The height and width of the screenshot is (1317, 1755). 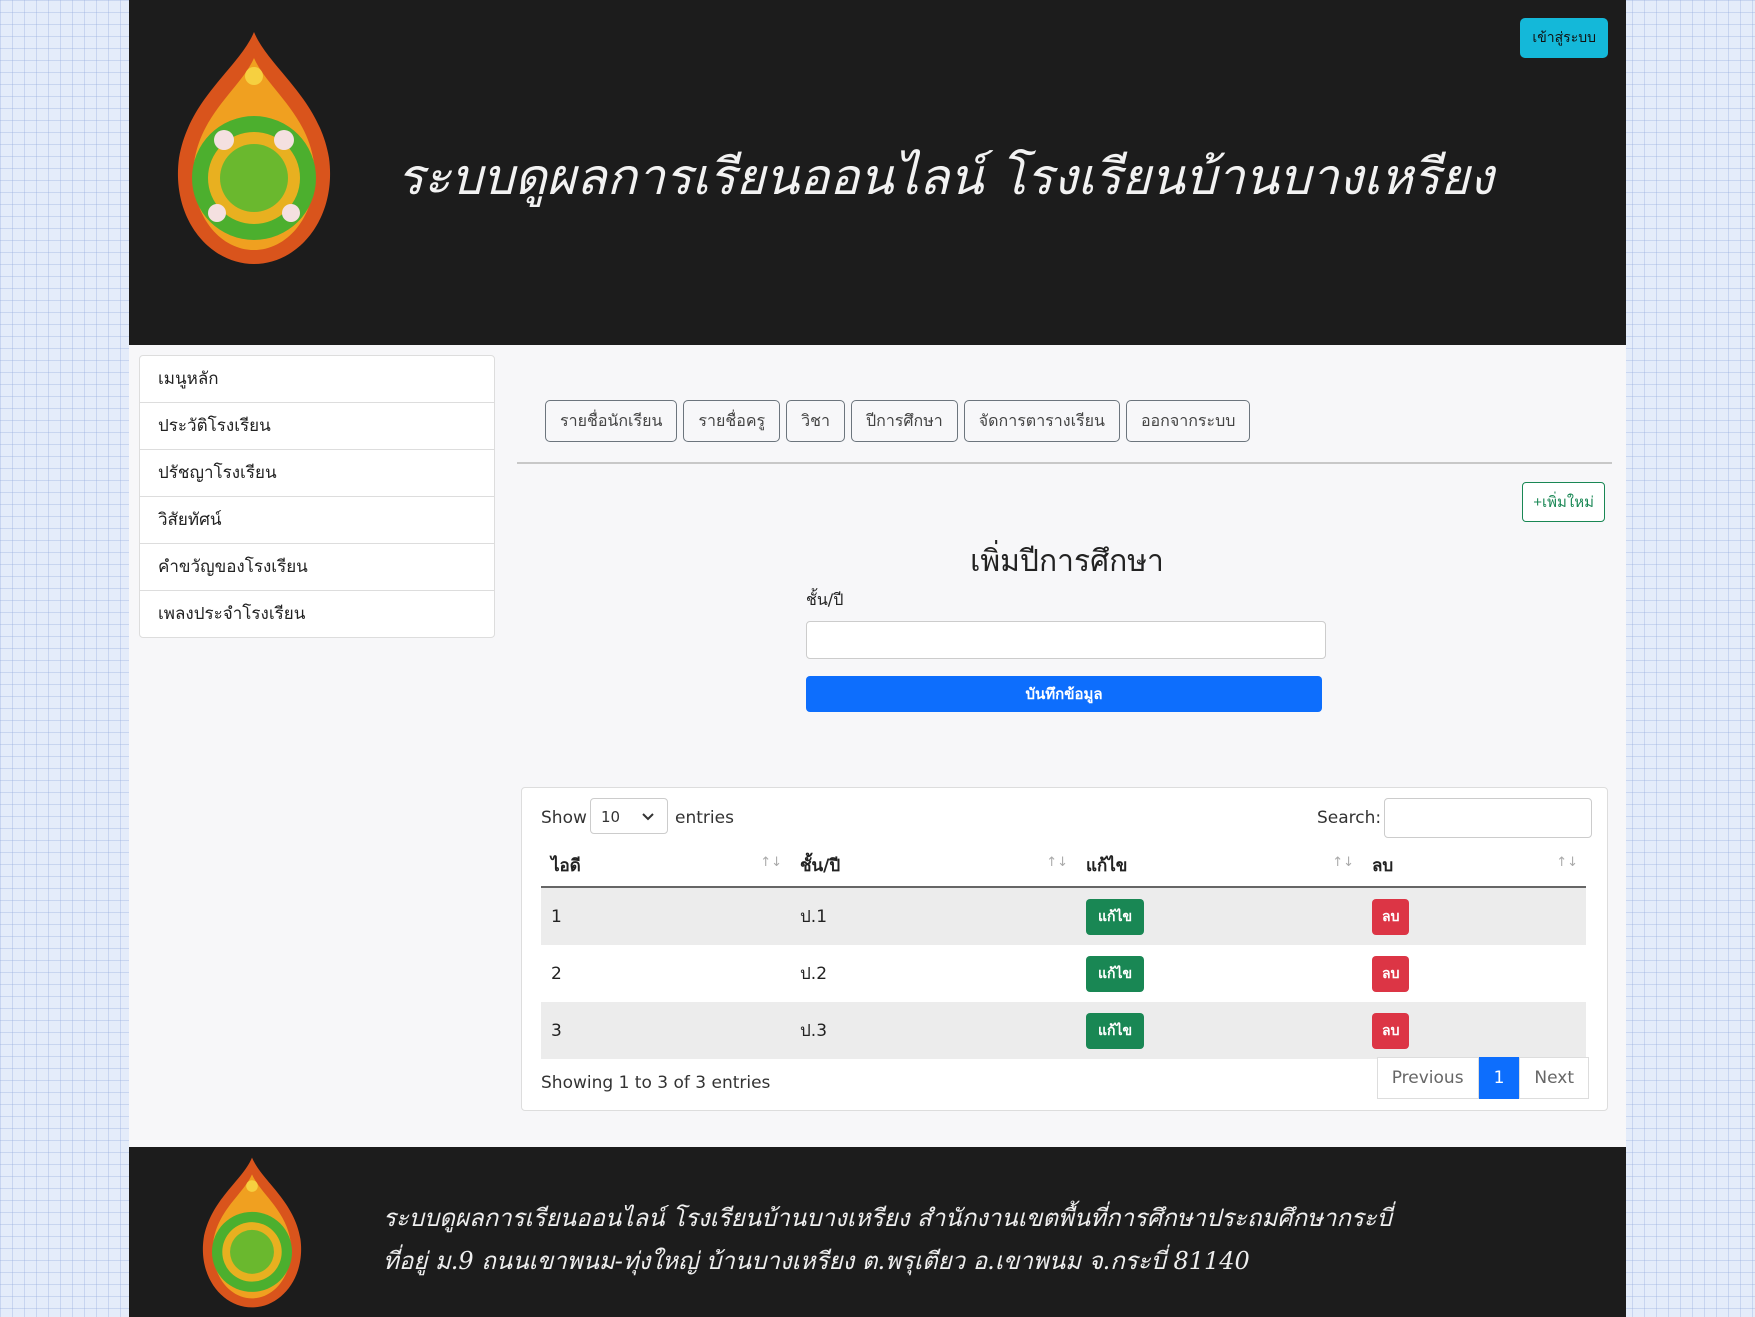 What do you see at coordinates (665, 866) in the screenshot?
I see `column-header-id: ไอดี ↑↓` at bounding box center [665, 866].